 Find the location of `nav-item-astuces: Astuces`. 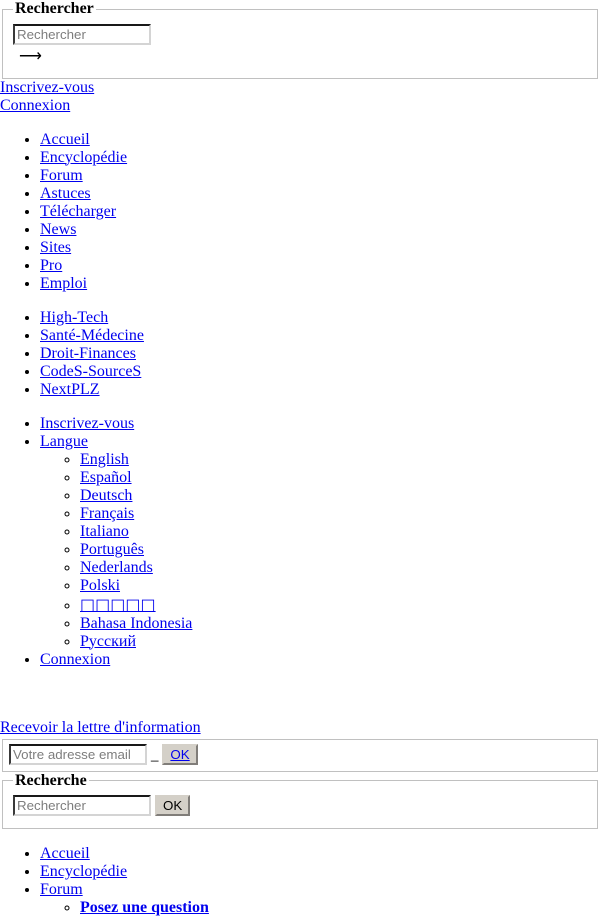

nav-item-astuces: Astuces is located at coordinates (65, 193).